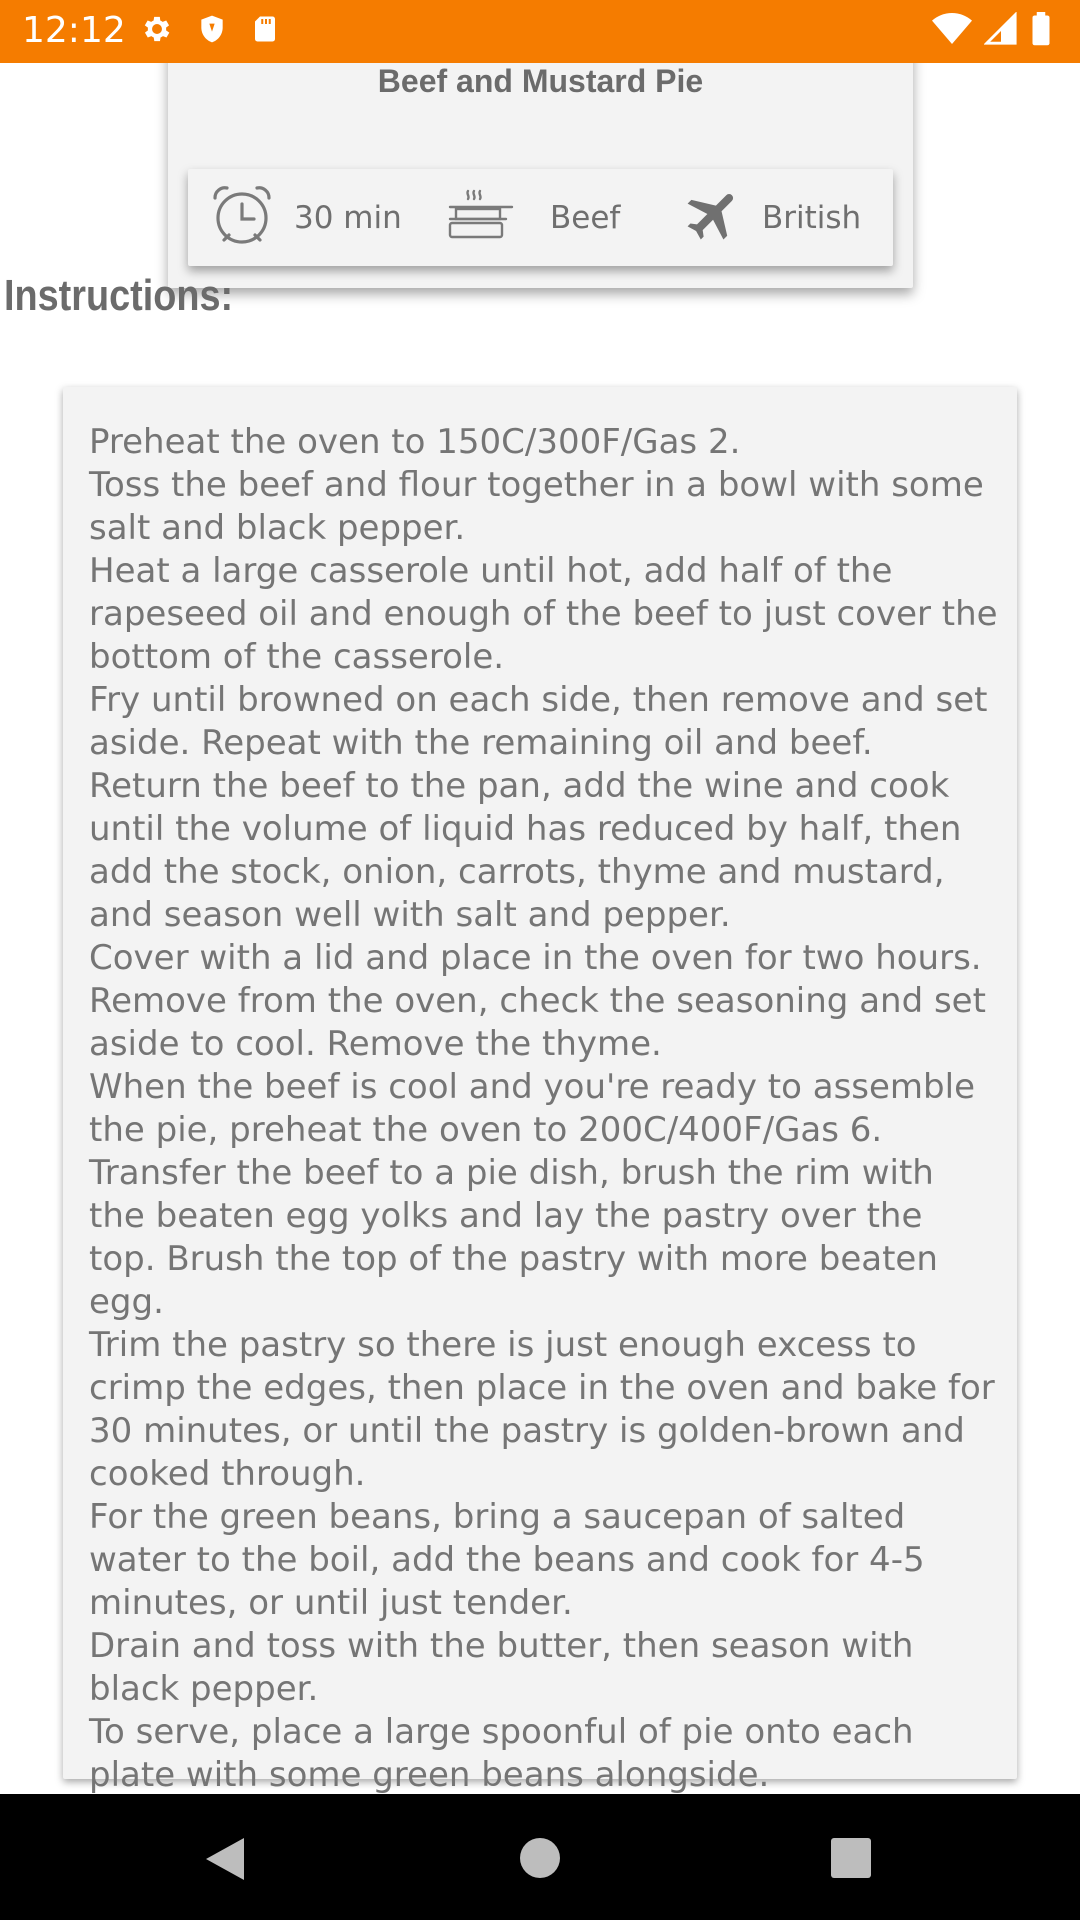  Describe the element at coordinates (812, 217) in the screenshot. I see `area-label: British` at that location.